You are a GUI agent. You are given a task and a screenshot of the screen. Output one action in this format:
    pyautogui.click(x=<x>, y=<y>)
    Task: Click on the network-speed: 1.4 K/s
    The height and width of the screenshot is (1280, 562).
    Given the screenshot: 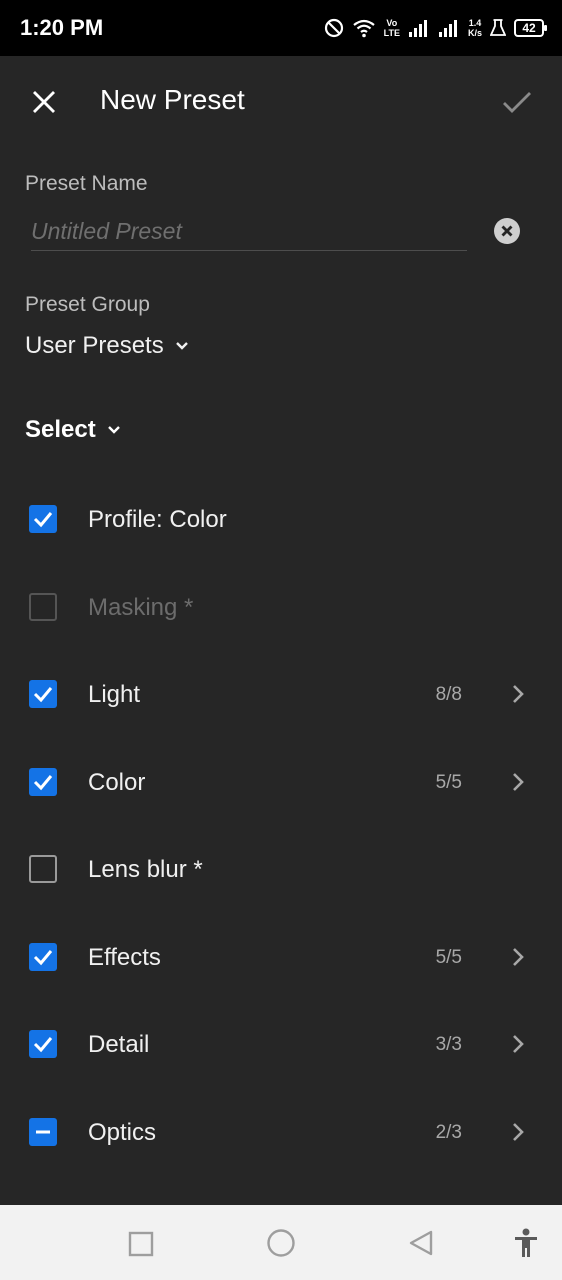 What is the action you would take?
    pyautogui.click(x=475, y=28)
    